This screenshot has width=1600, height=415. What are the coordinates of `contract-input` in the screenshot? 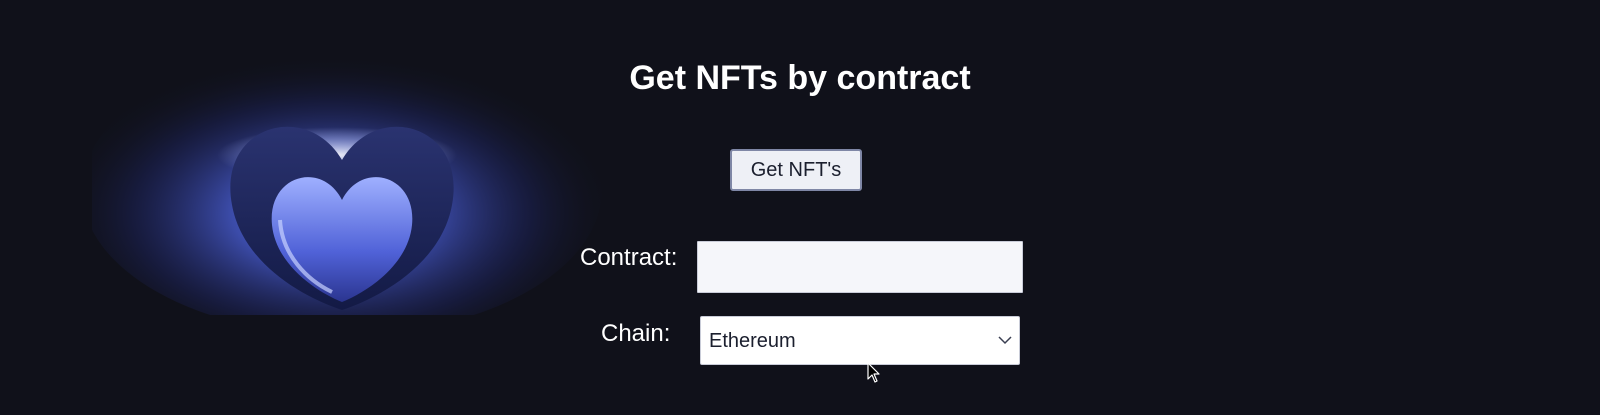 It's located at (860, 267).